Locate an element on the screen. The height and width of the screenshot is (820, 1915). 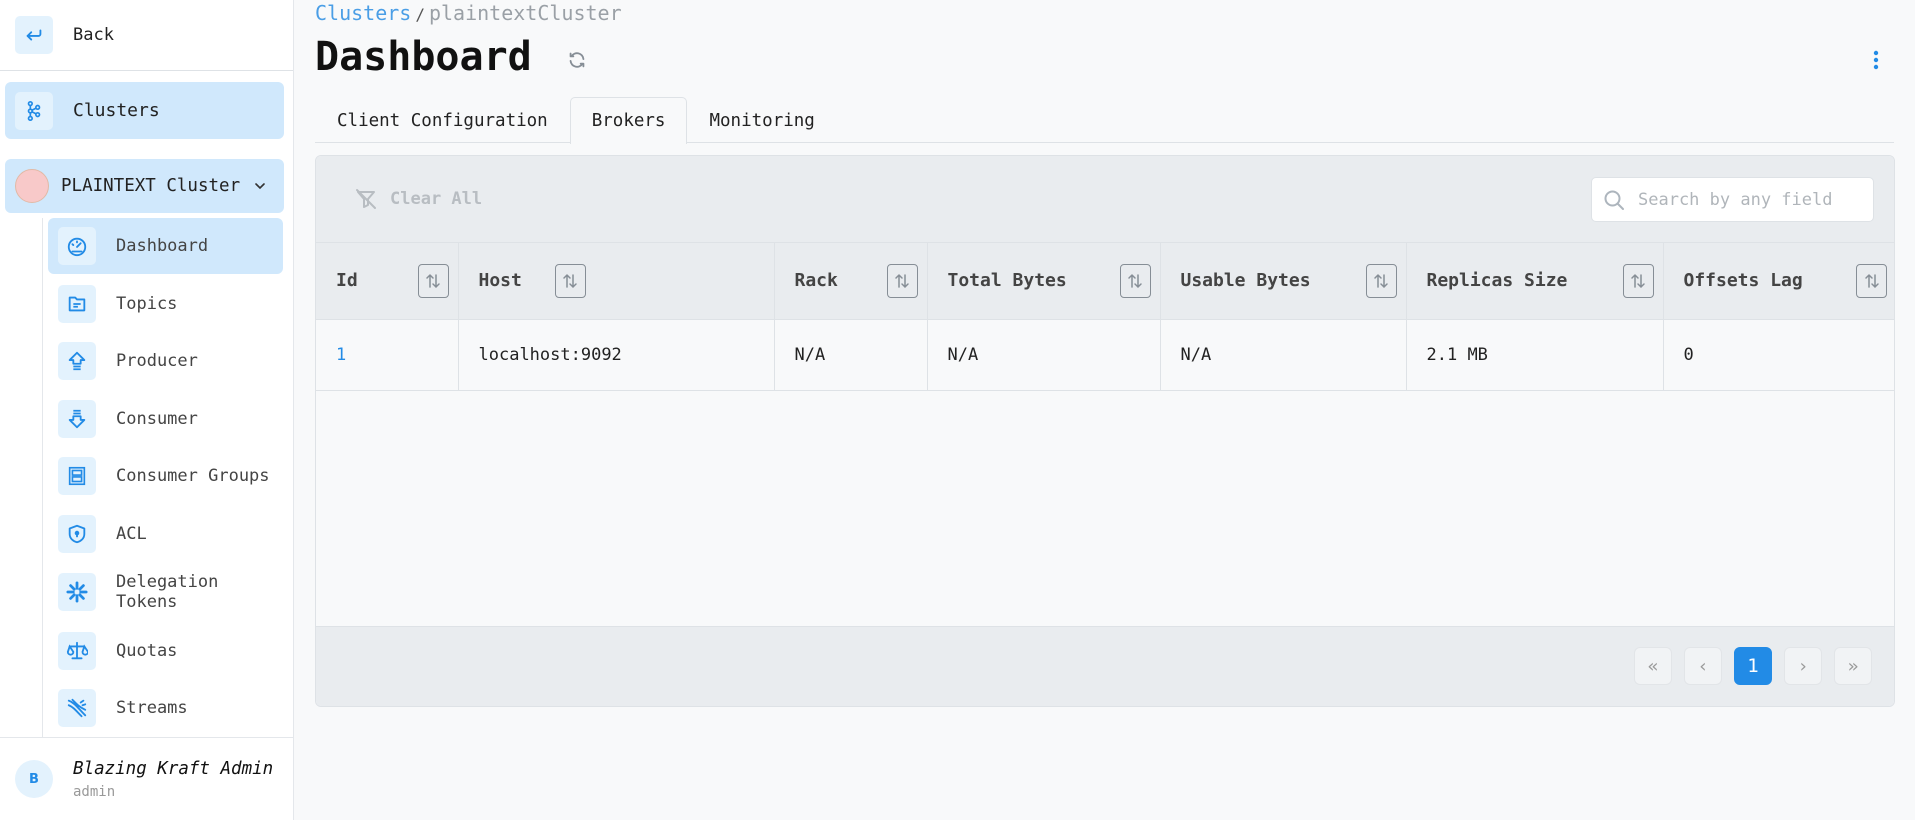
search-input is located at coordinates (1748, 199).